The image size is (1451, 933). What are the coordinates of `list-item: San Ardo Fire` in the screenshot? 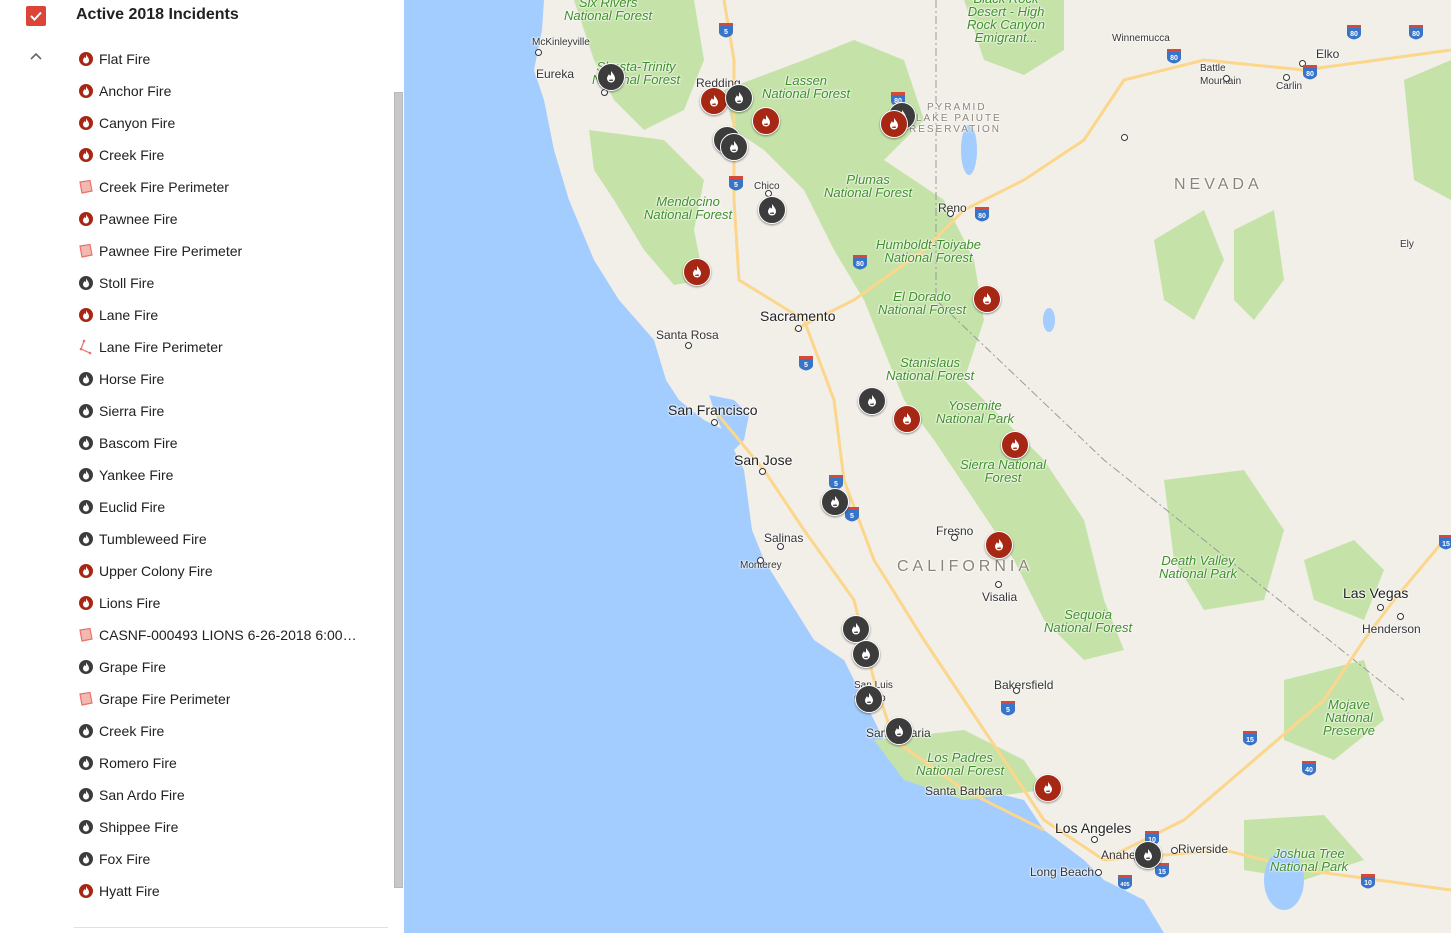 It's located at (233, 795).